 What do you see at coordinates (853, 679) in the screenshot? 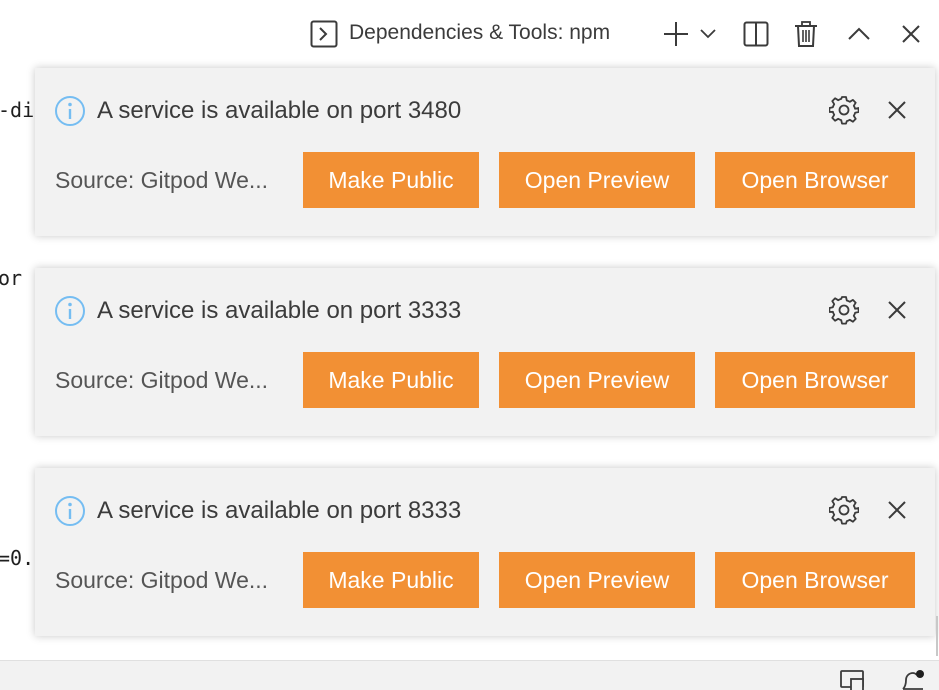
I see `remote-explorer-icon` at bounding box center [853, 679].